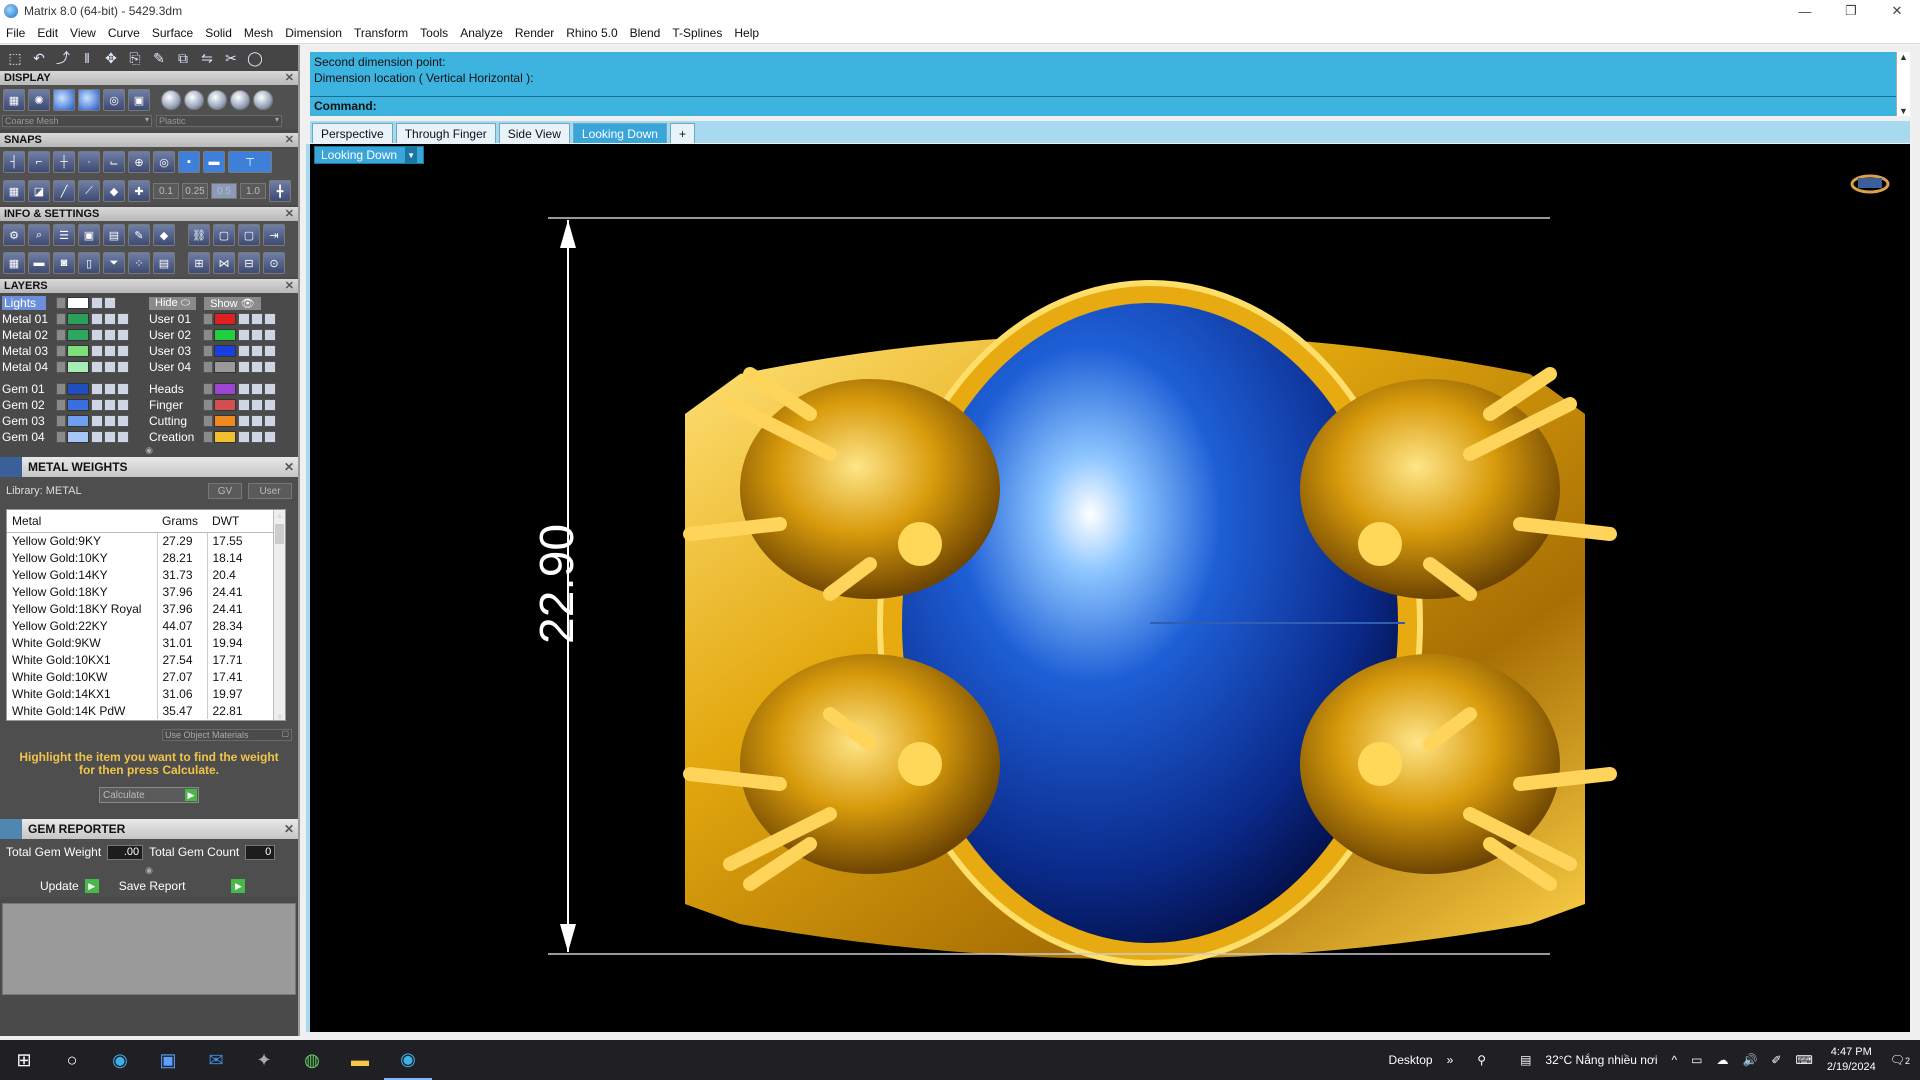  What do you see at coordinates (274, 235) in the screenshot?
I see `export-icon: ⇥` at bounding box center [274, 235].